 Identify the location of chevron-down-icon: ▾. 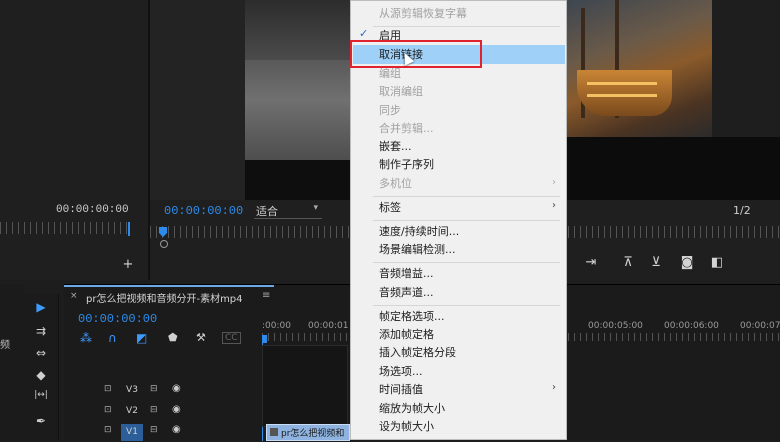
(315, 208).